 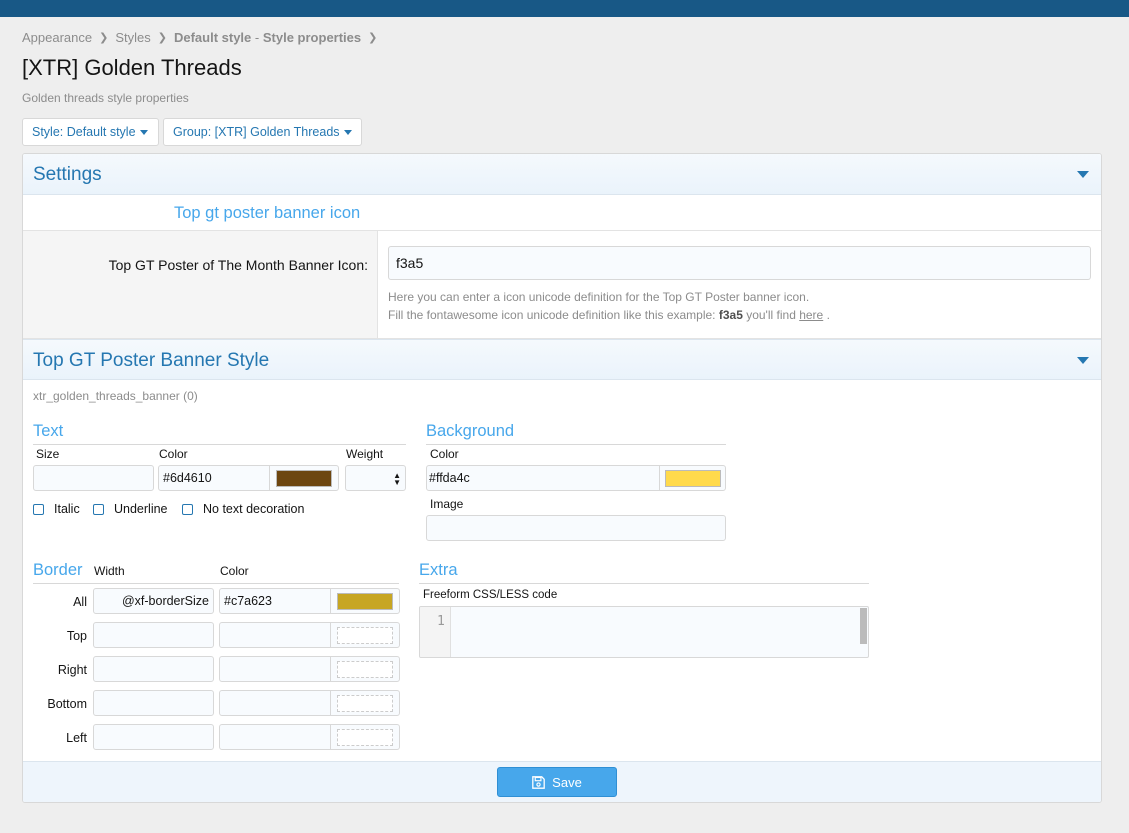 I want to click on group-menu-button: Group: [XTR] Golden Threads, so click(x=262, y=132).